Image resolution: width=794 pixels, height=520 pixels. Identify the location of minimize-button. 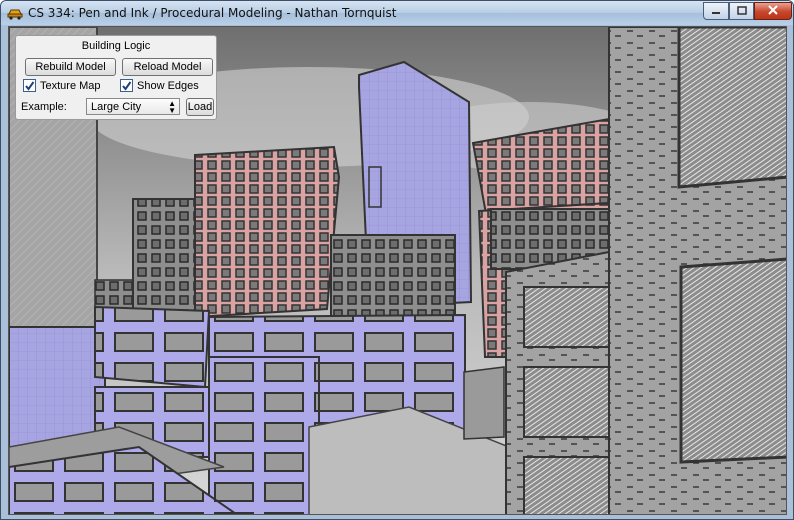
(716, 11).